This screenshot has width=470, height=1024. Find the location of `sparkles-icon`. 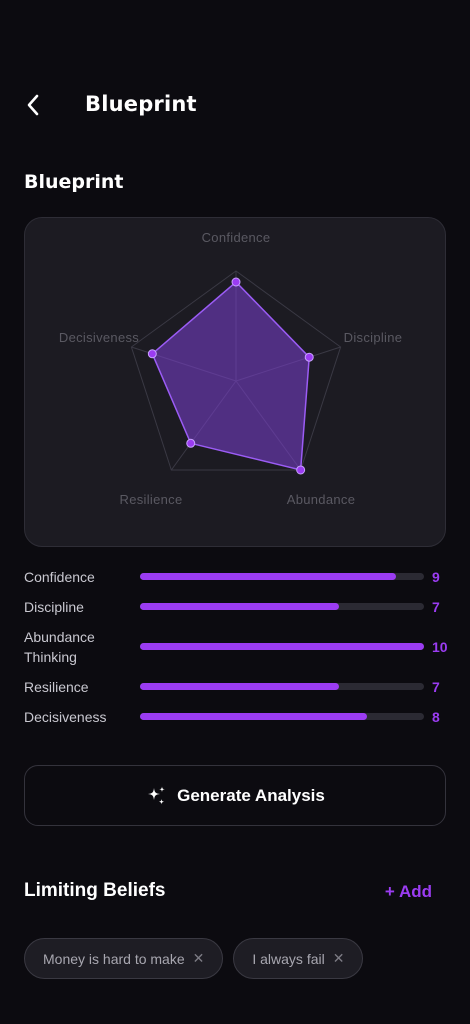

sparkles-icon is located at coordinates (156, 795).